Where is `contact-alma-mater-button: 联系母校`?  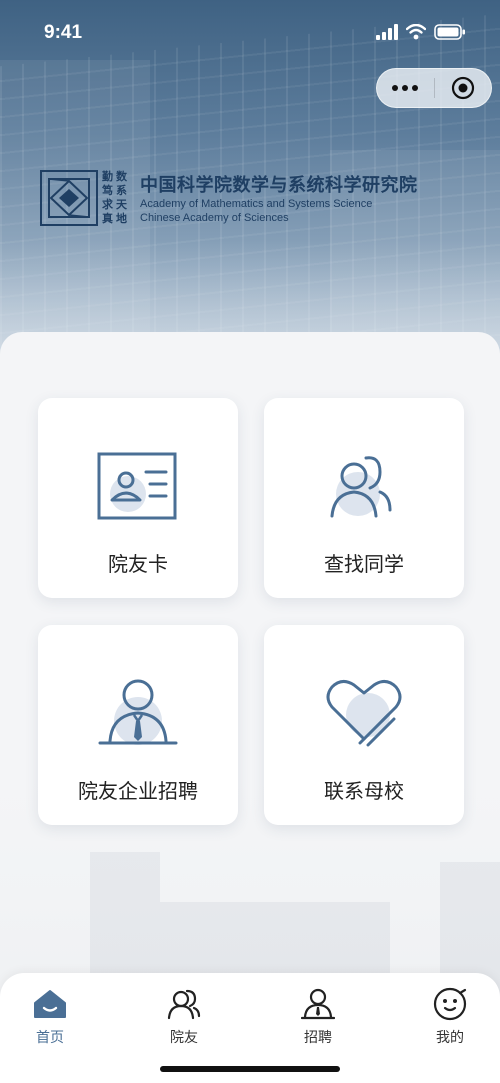
contact-alma-mater-button: 联系母校 is located at coordinates (364, 725).